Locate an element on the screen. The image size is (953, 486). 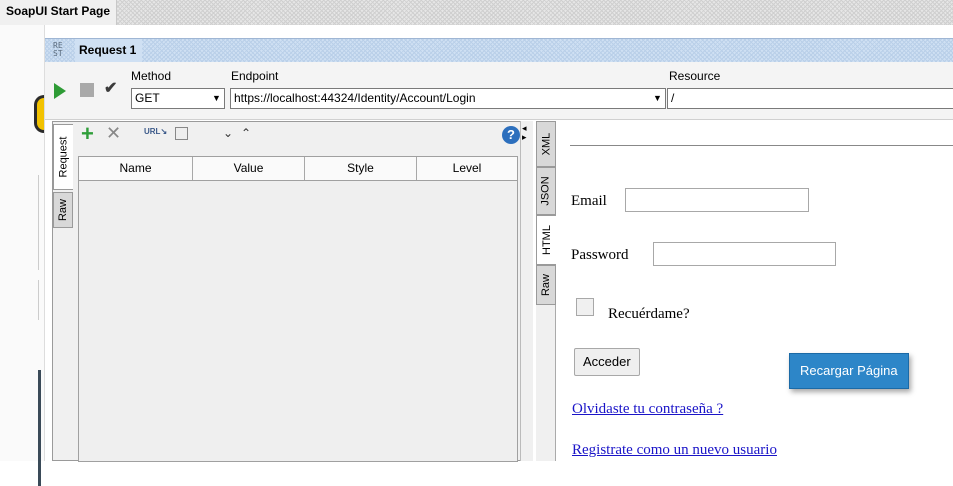
move-up-icon: ⌃ is located at coordinates (246, 133).